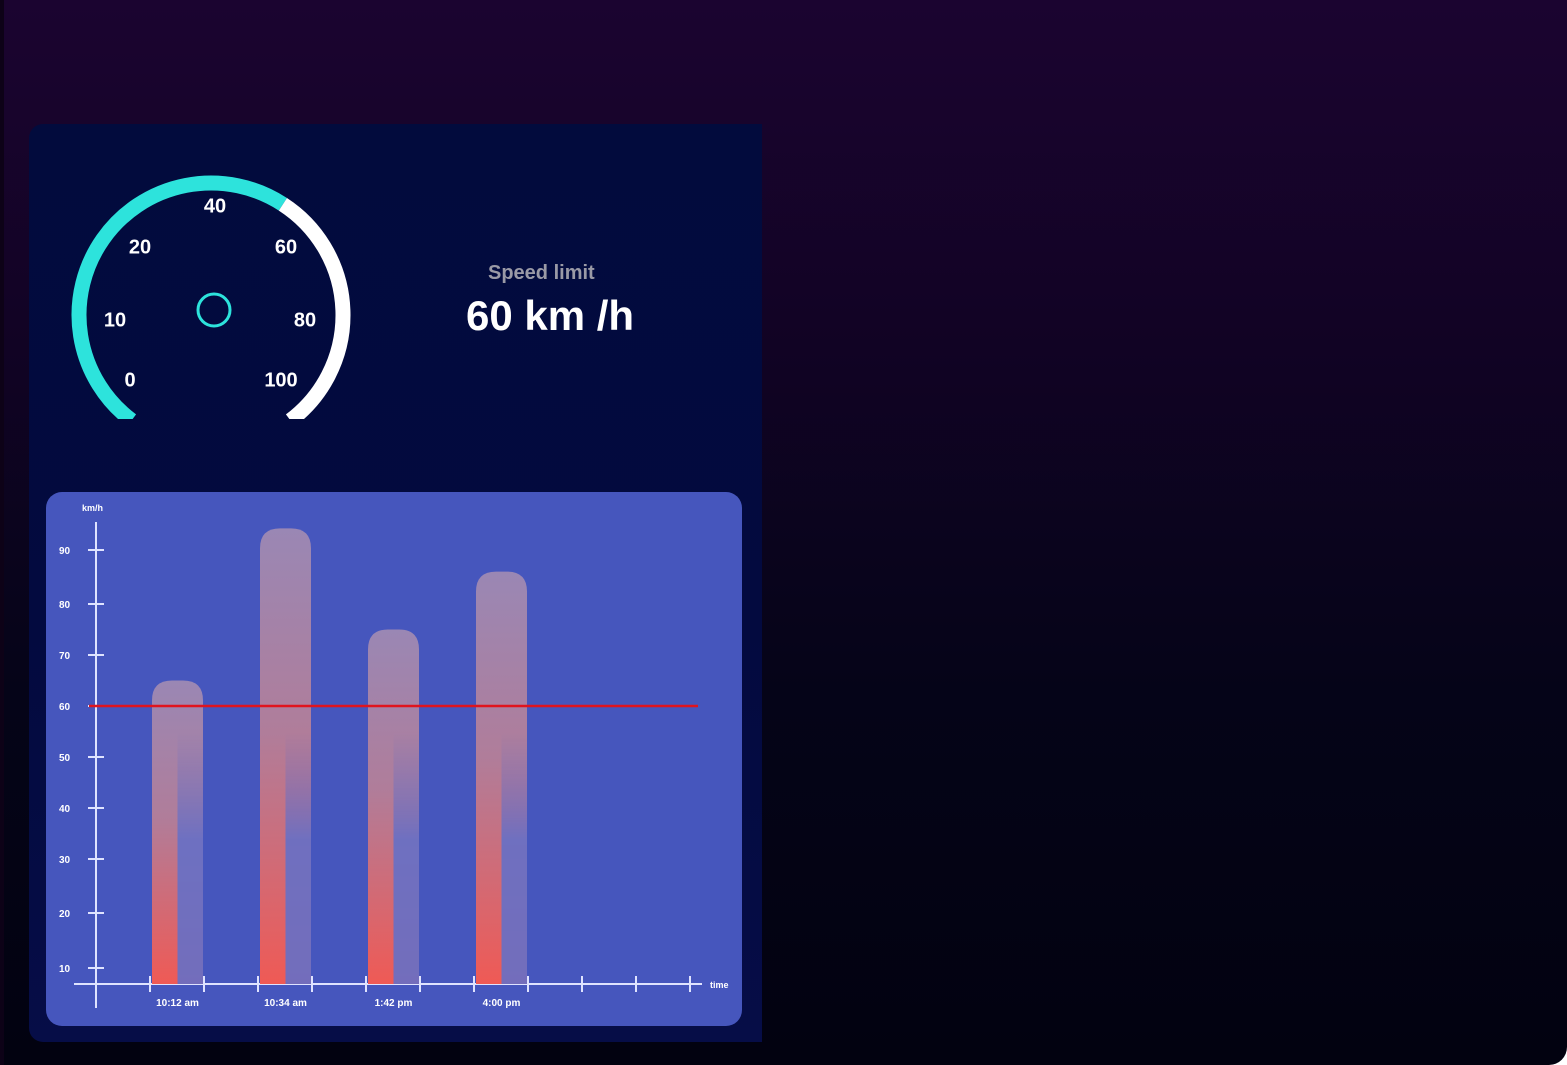 This screenshot has width=1567, height=1065. Describe the element at coordinates (719, 985) in the screenshot. I see `x-axis-title: time` at that location.